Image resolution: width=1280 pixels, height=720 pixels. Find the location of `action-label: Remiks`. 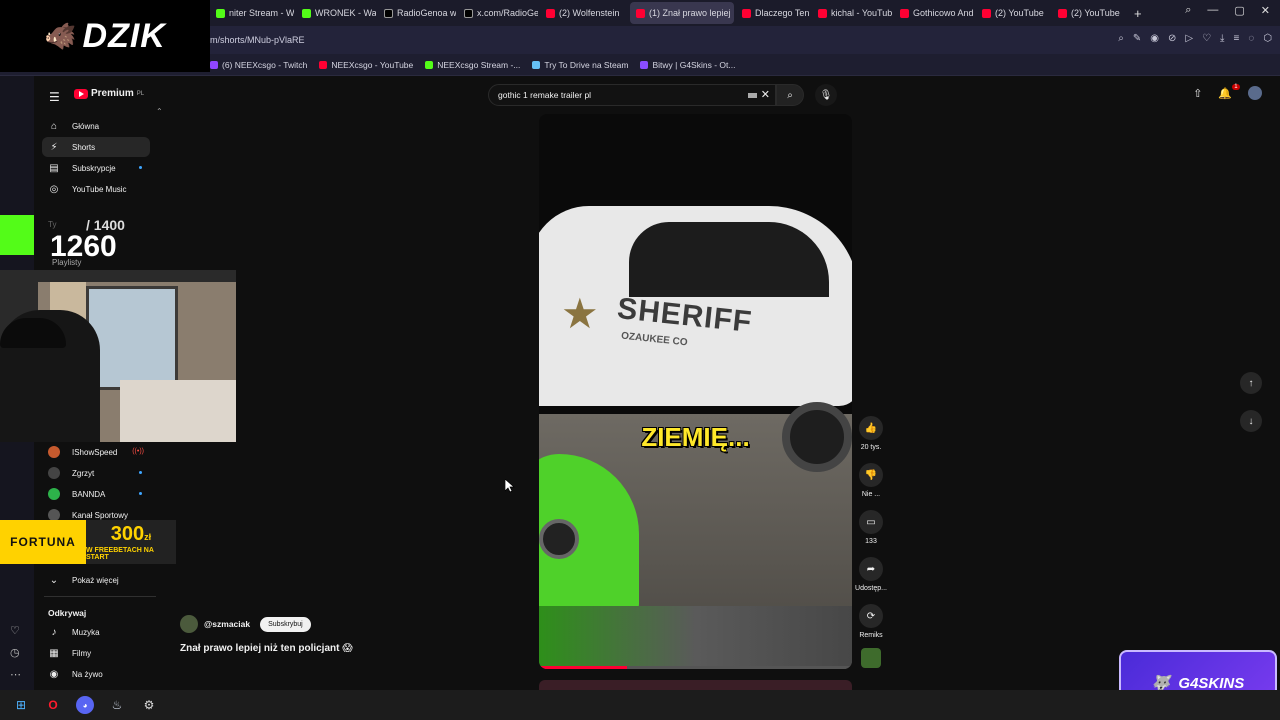

action-label: Remiks is located at coordinates (871, 635).